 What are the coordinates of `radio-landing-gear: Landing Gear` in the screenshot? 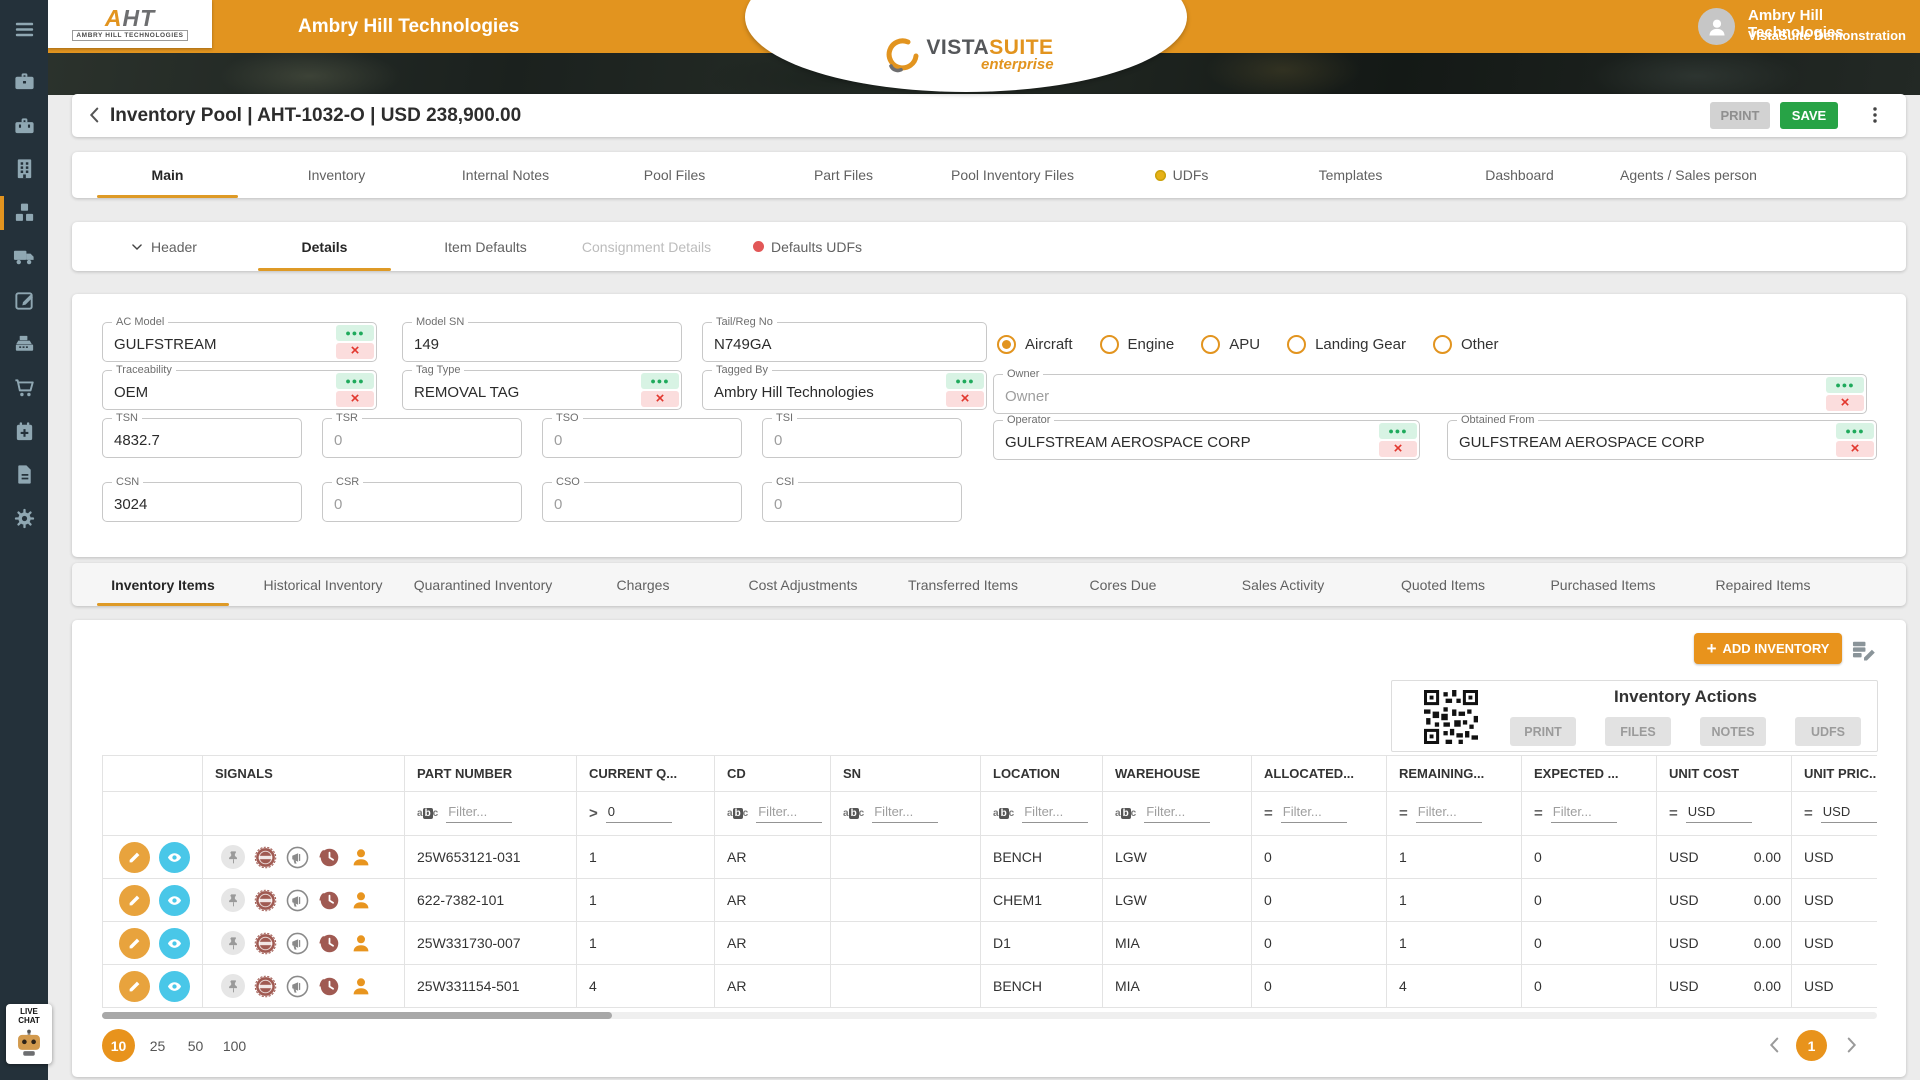 It's located at (1346, 344).